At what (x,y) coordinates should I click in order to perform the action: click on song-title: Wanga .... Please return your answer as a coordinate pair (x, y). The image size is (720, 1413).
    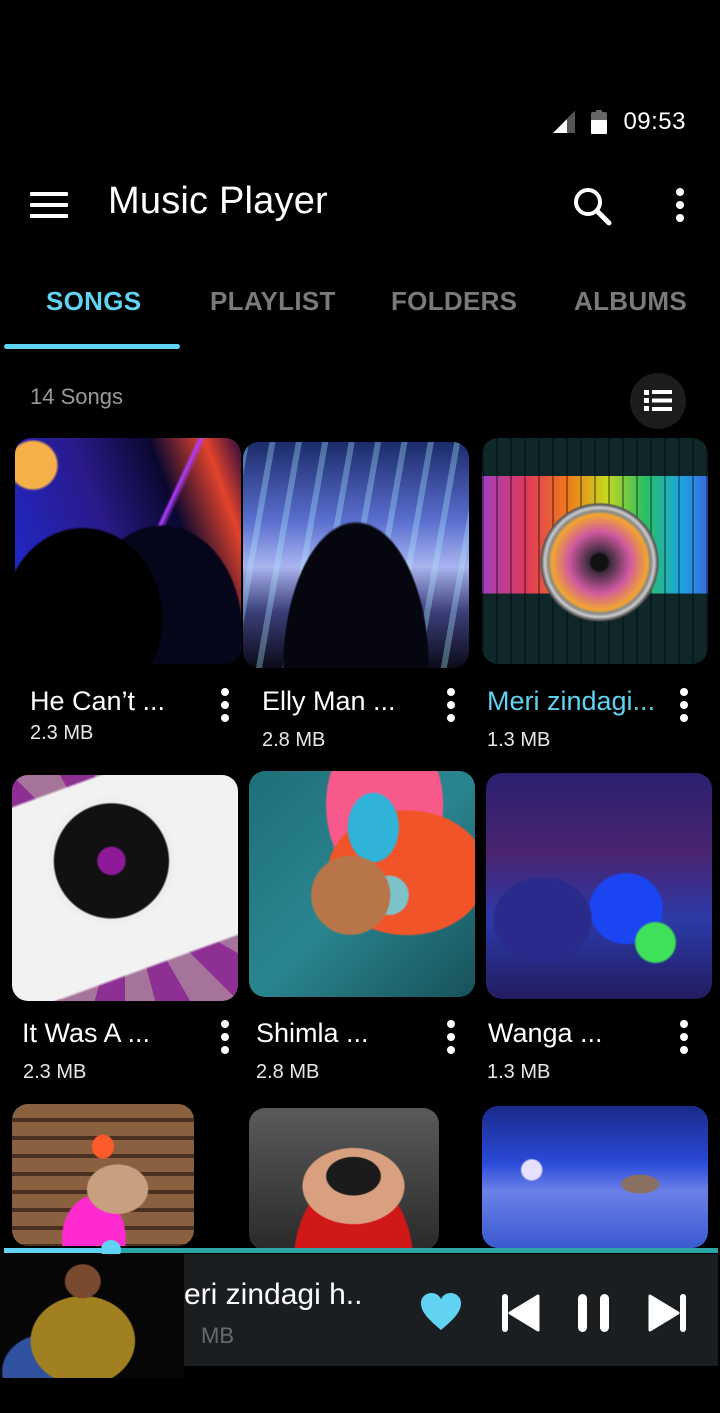
    Looking at the image, I should click on (545, 1033).